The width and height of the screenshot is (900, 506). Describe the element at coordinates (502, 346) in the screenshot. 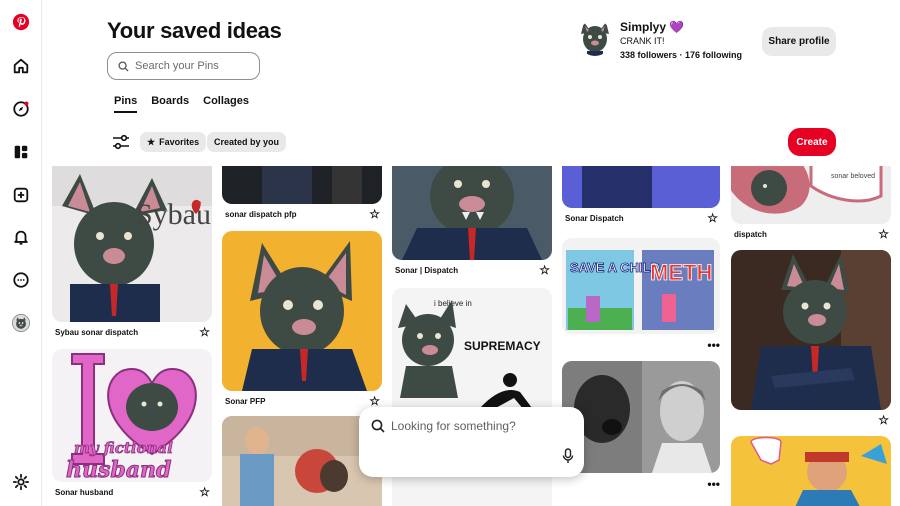

I see `pin-overlay-text: SUPREMACY` at that location.